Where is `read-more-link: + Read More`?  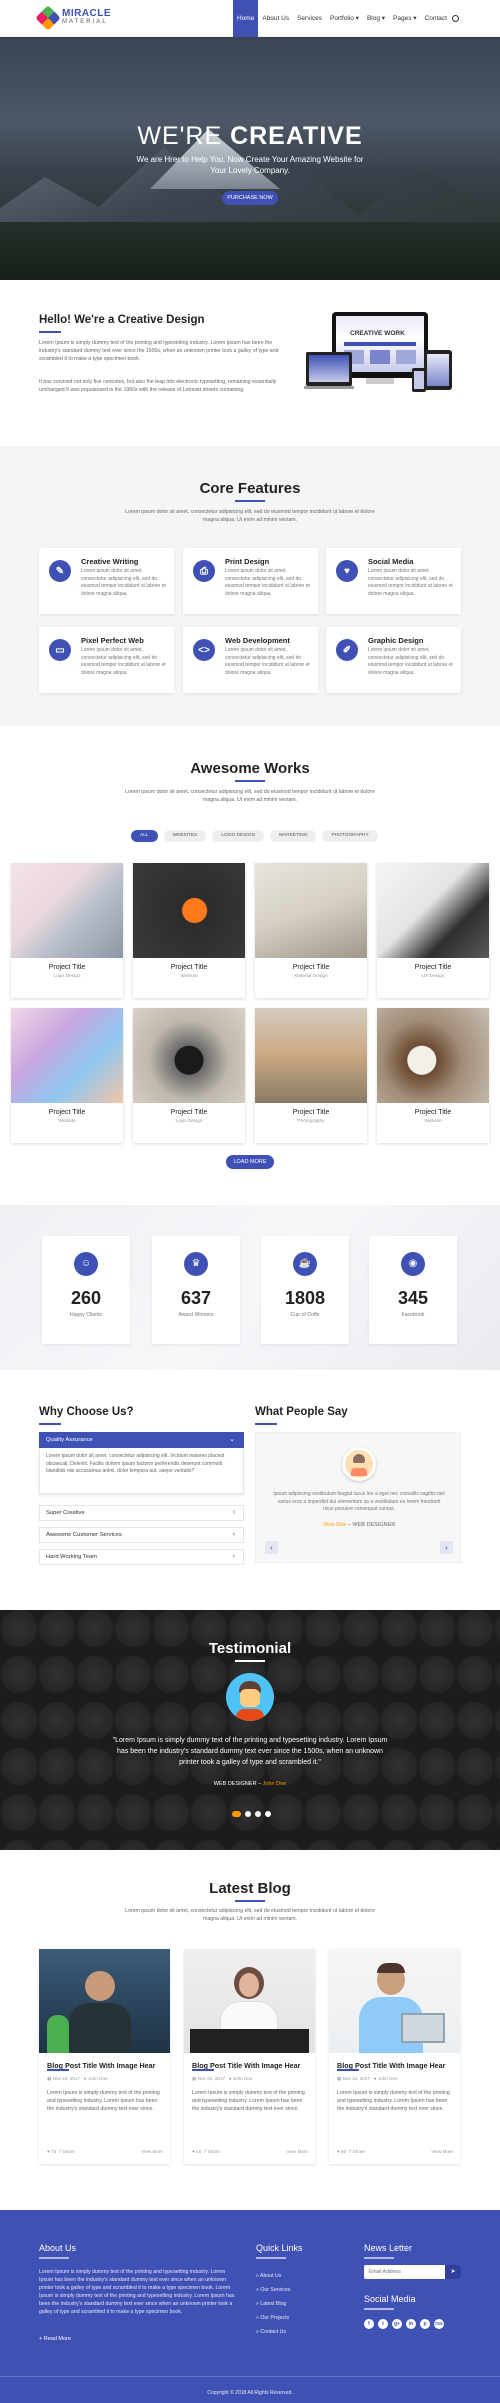
read-more-link: + Read More is located at coordinates (55, 2339).